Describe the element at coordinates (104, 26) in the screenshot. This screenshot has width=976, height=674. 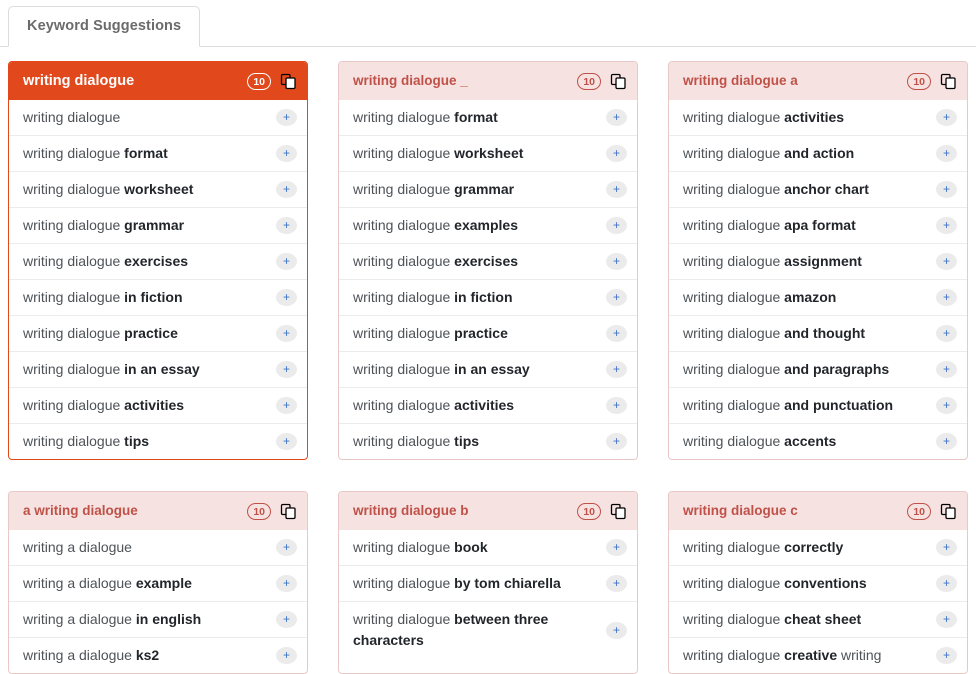
I see `tab-keyword-suggestions: Keyword Suggestions` at that location.